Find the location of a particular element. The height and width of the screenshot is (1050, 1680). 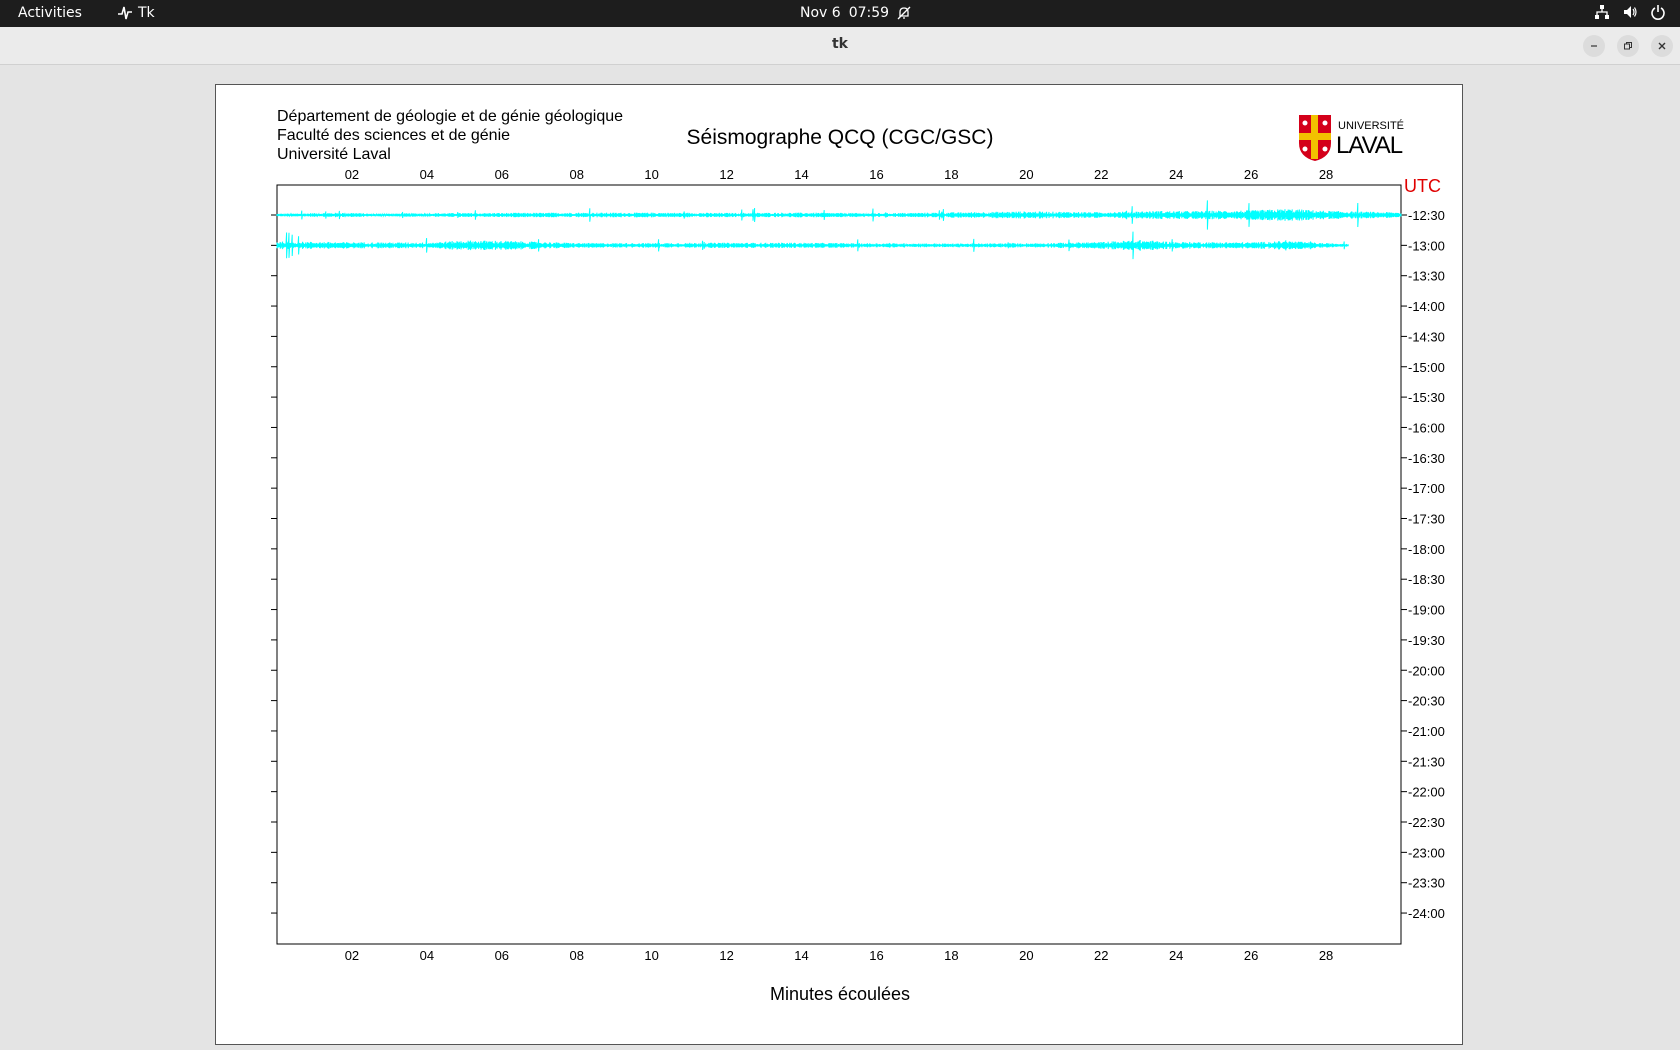

x-tick-label-bottom: 08 is located at coordinates (576, 955).